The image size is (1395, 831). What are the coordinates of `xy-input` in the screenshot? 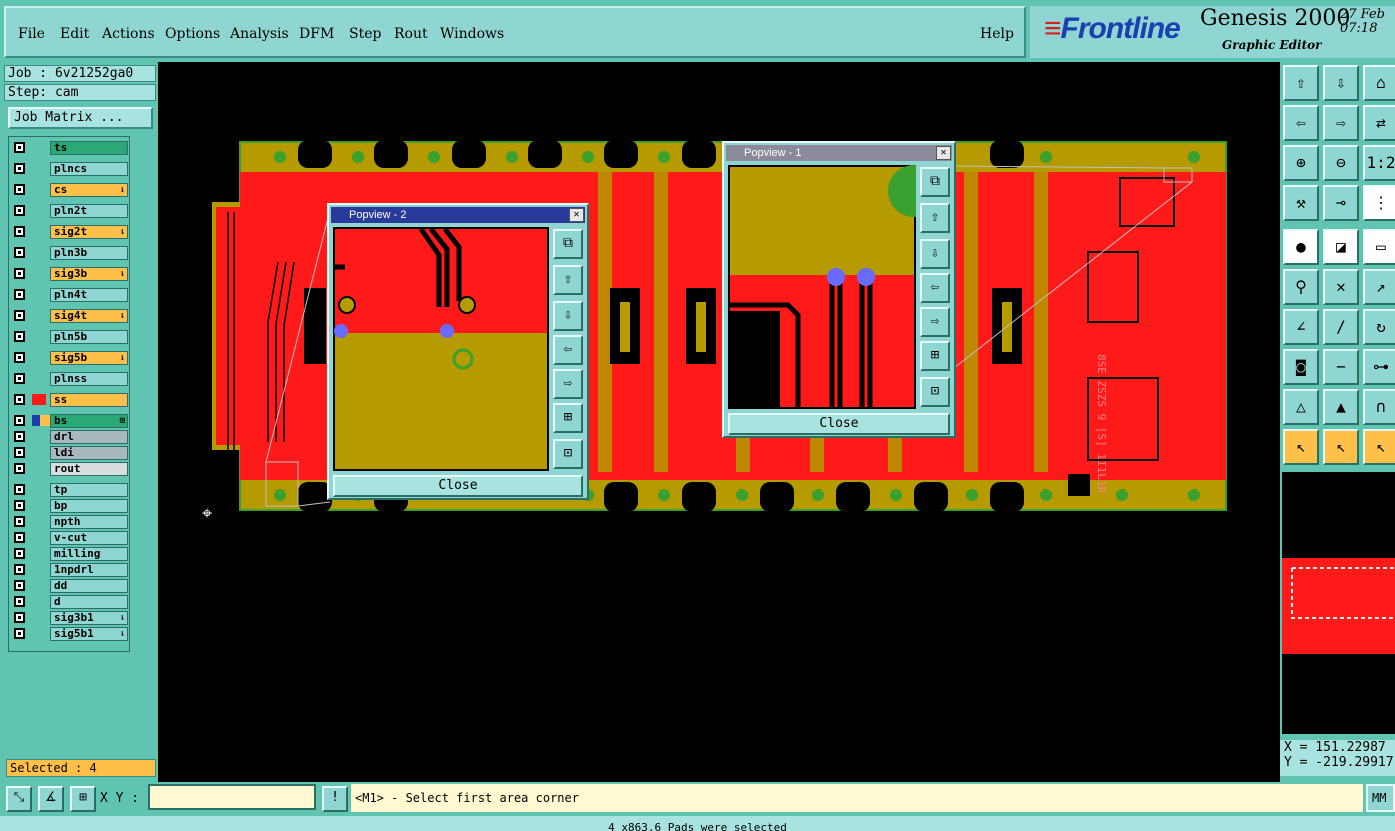 It's located at (232, 797).